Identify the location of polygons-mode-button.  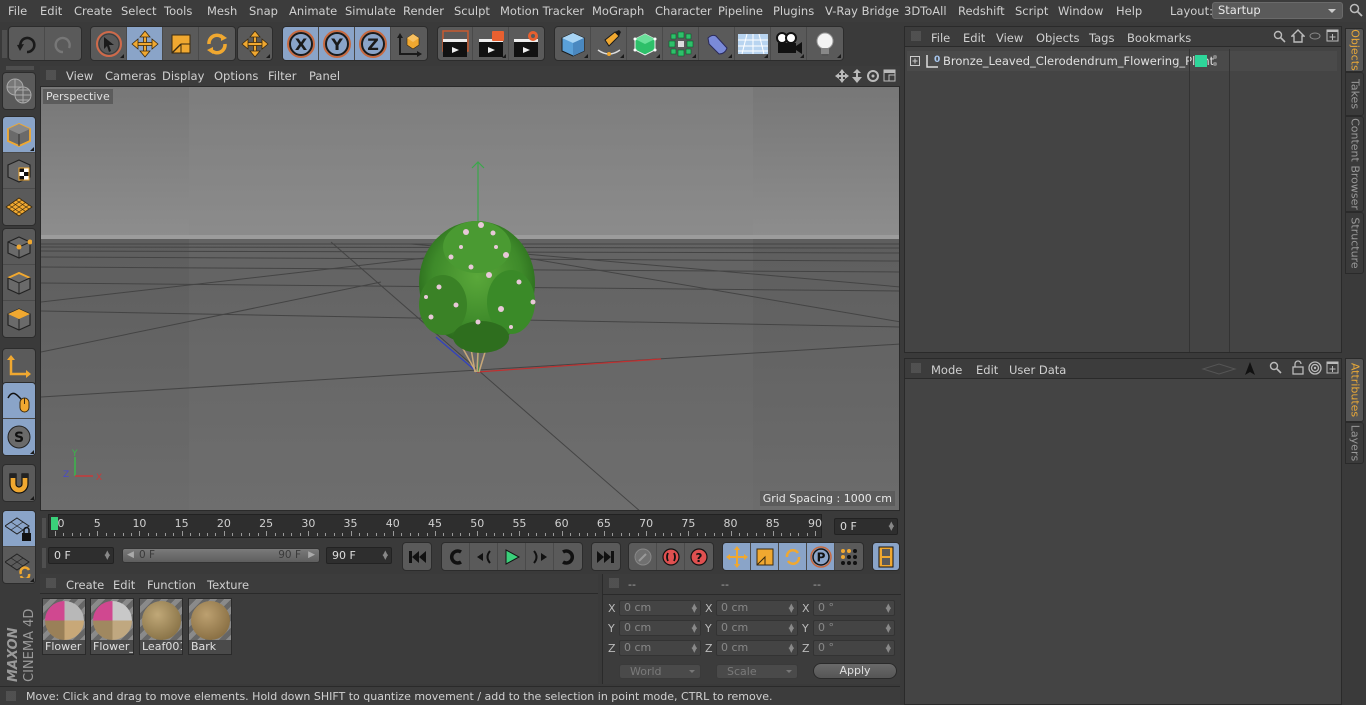
(19, 319).